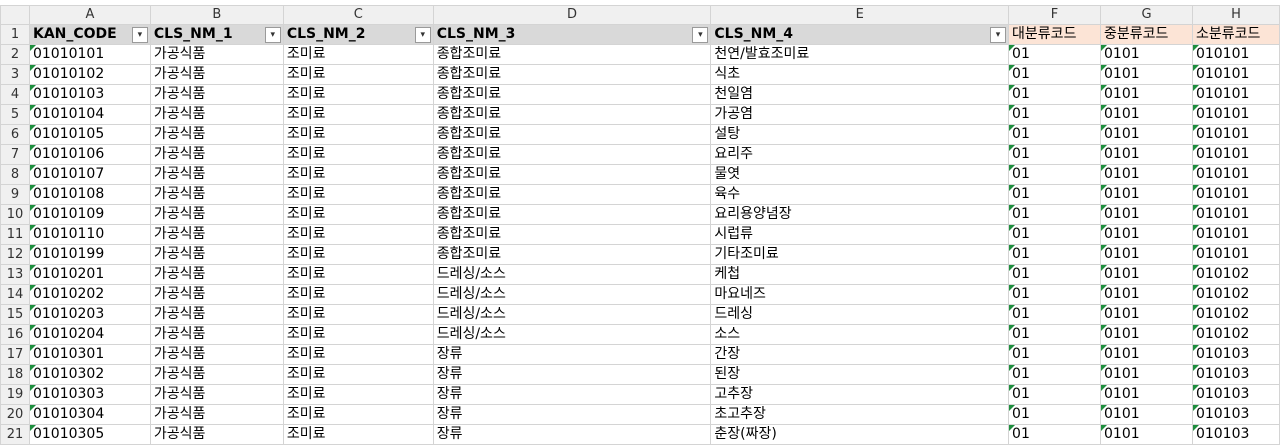  I want to click on row-header: 21, so click(15, 434).